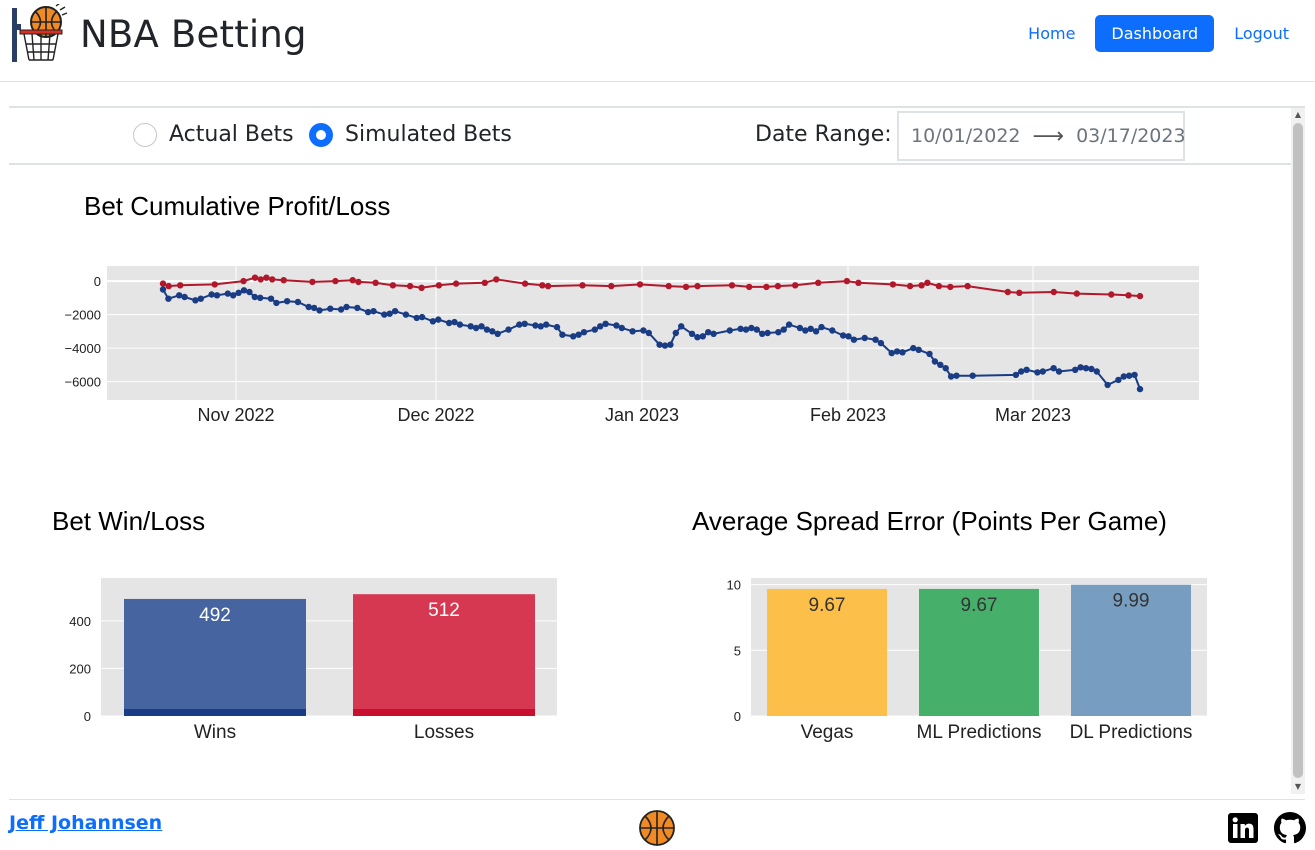 Image resolution: width=1315 pixels, height=850 pixels. Describe the element at coordinates (80, 668) in the screenshot. I see `y-tick-label: 200` at that location.